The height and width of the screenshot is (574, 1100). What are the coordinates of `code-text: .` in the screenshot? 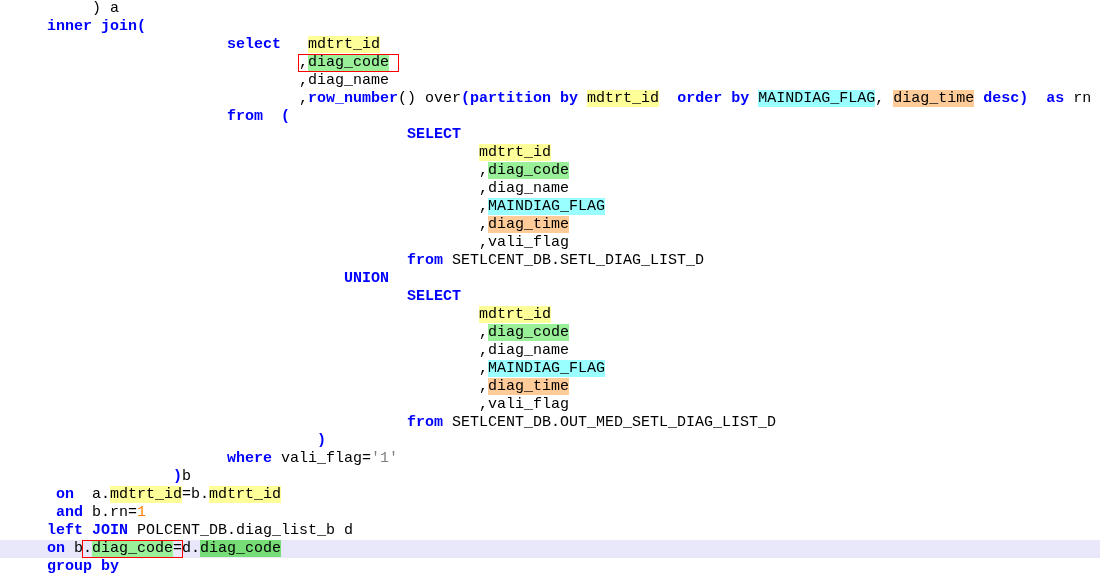 It's located at (88, 548).